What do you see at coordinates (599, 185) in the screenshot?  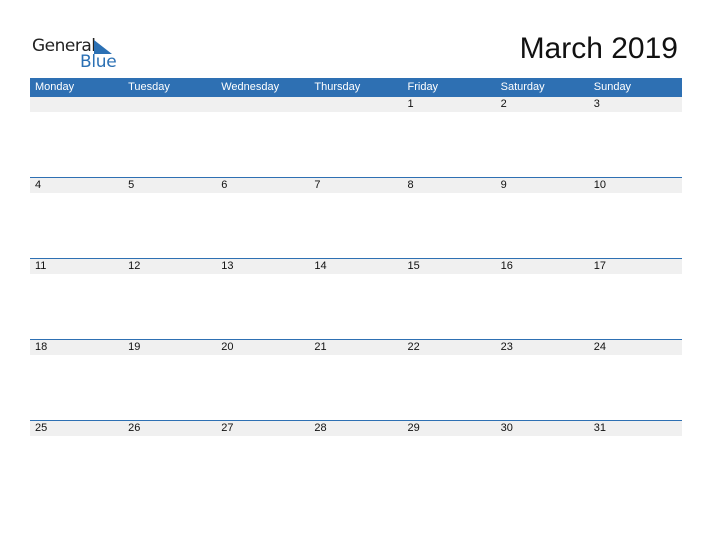 I see `day-number: 10` at bounding box center [599, 185].